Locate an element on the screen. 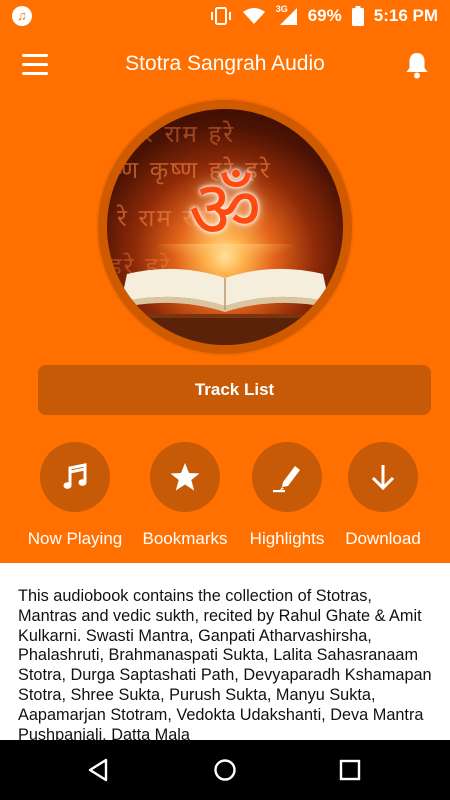 The image size is (450, 800). battery-percent: 69% is located at coordinates (324, 15).